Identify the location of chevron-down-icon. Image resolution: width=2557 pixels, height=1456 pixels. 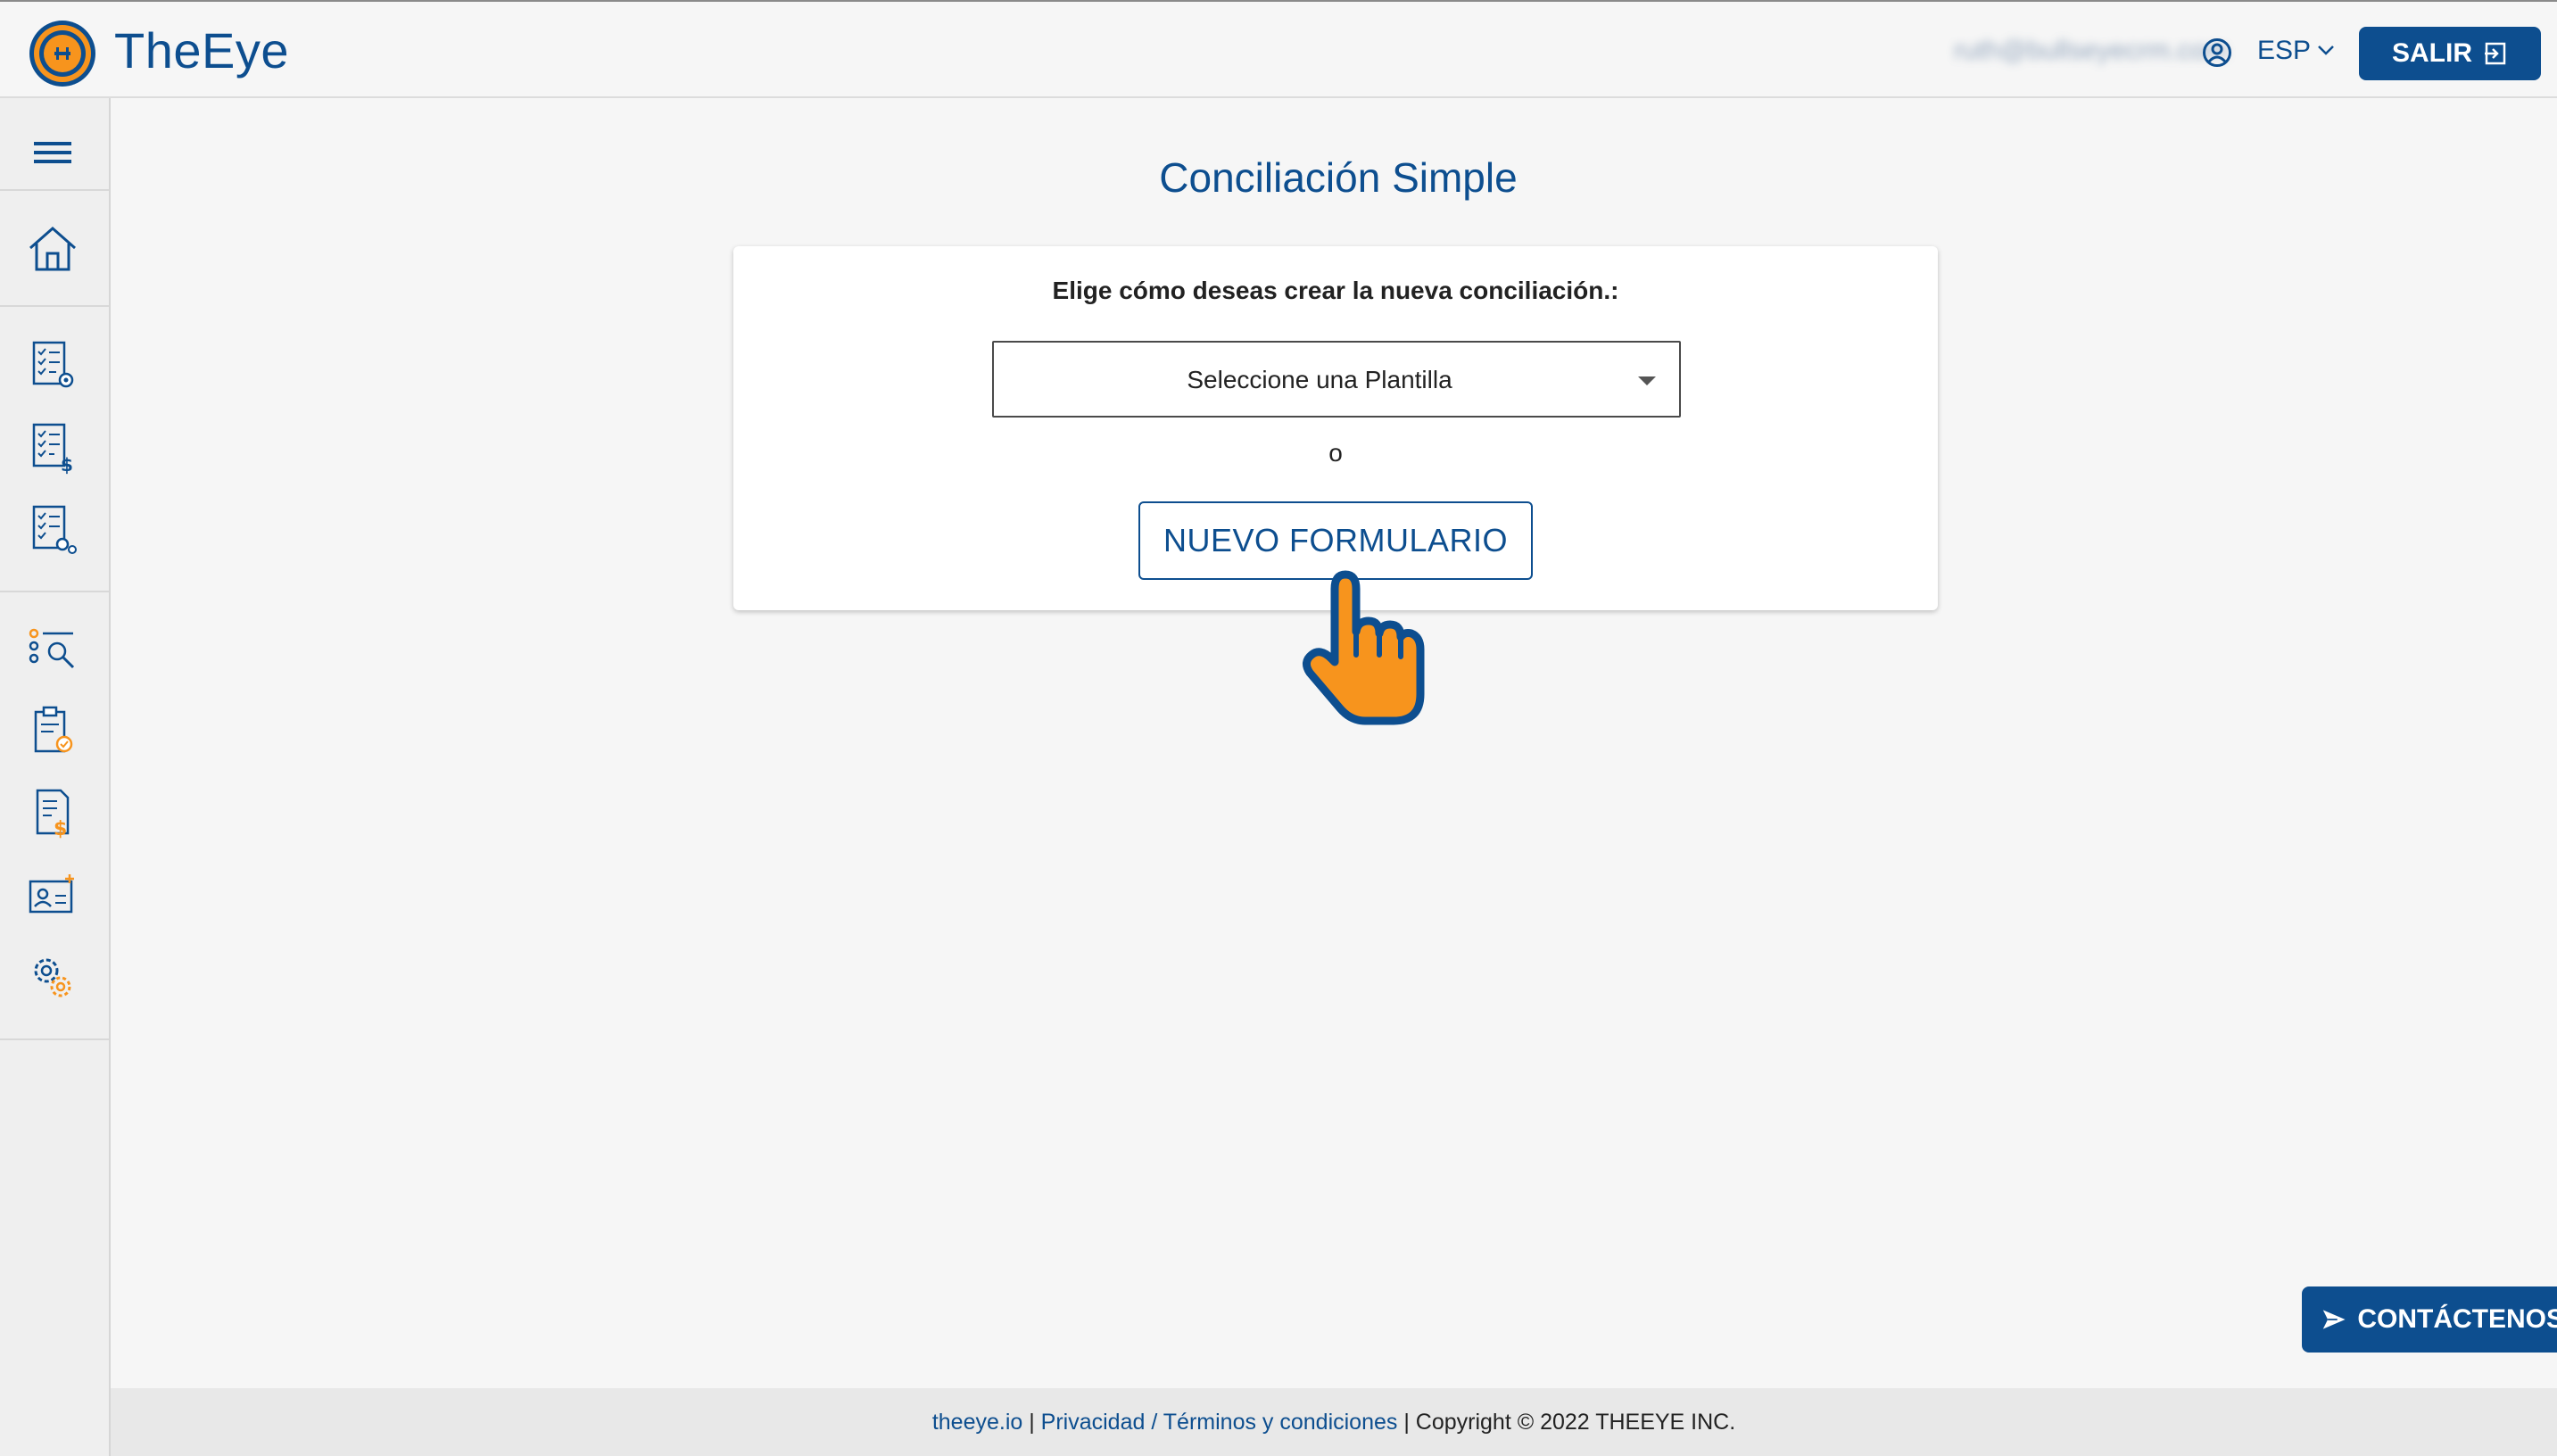
(2326, 50).